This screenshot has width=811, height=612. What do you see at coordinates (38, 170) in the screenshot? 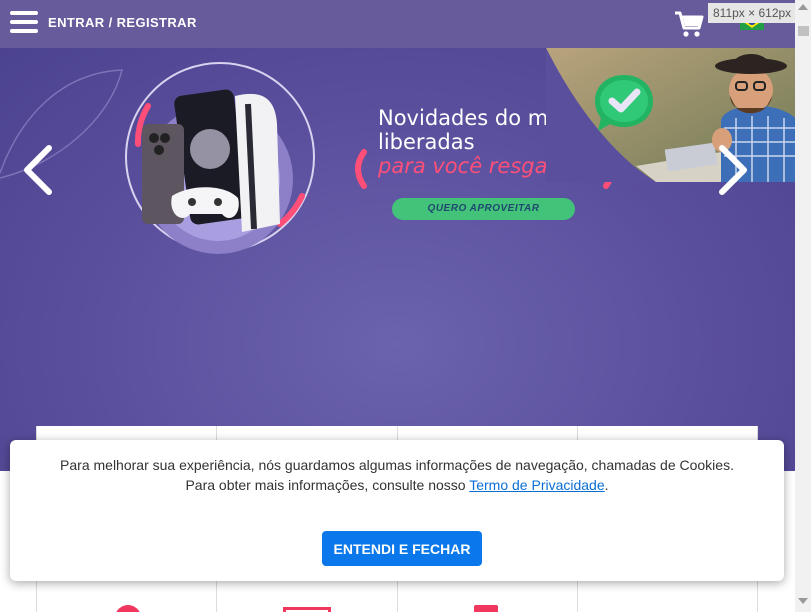
I see `chevron-left-icon` at bounding box center [38, 170].